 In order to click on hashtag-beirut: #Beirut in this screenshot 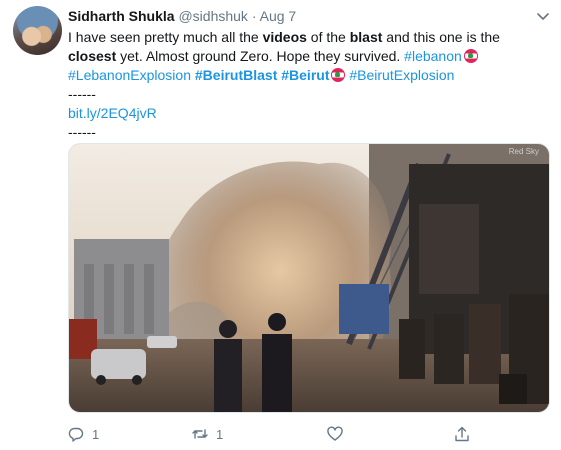, I will do `click(305, 75)`.